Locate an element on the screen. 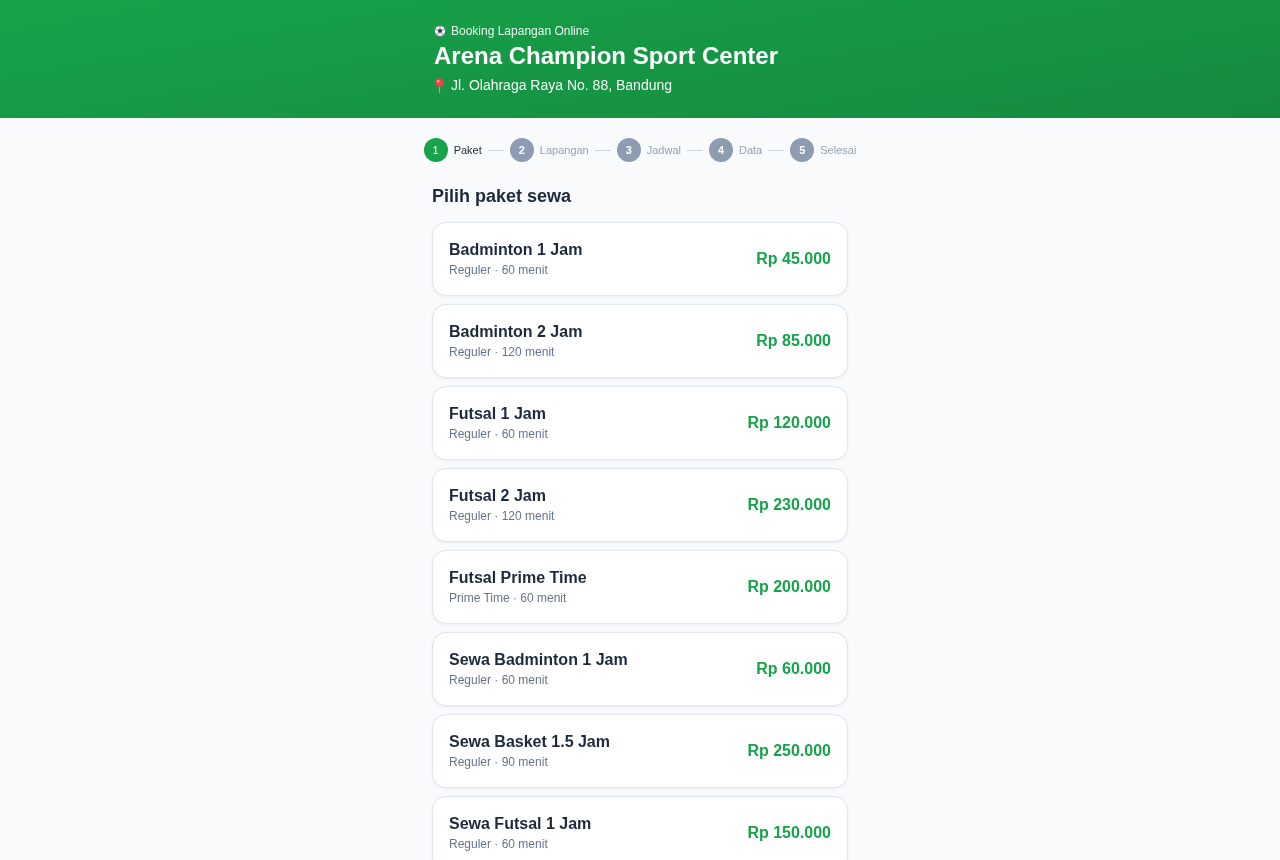 The width and height of the screenshot is (1280, 860). pin-icon is located at coordinates (439, 85).